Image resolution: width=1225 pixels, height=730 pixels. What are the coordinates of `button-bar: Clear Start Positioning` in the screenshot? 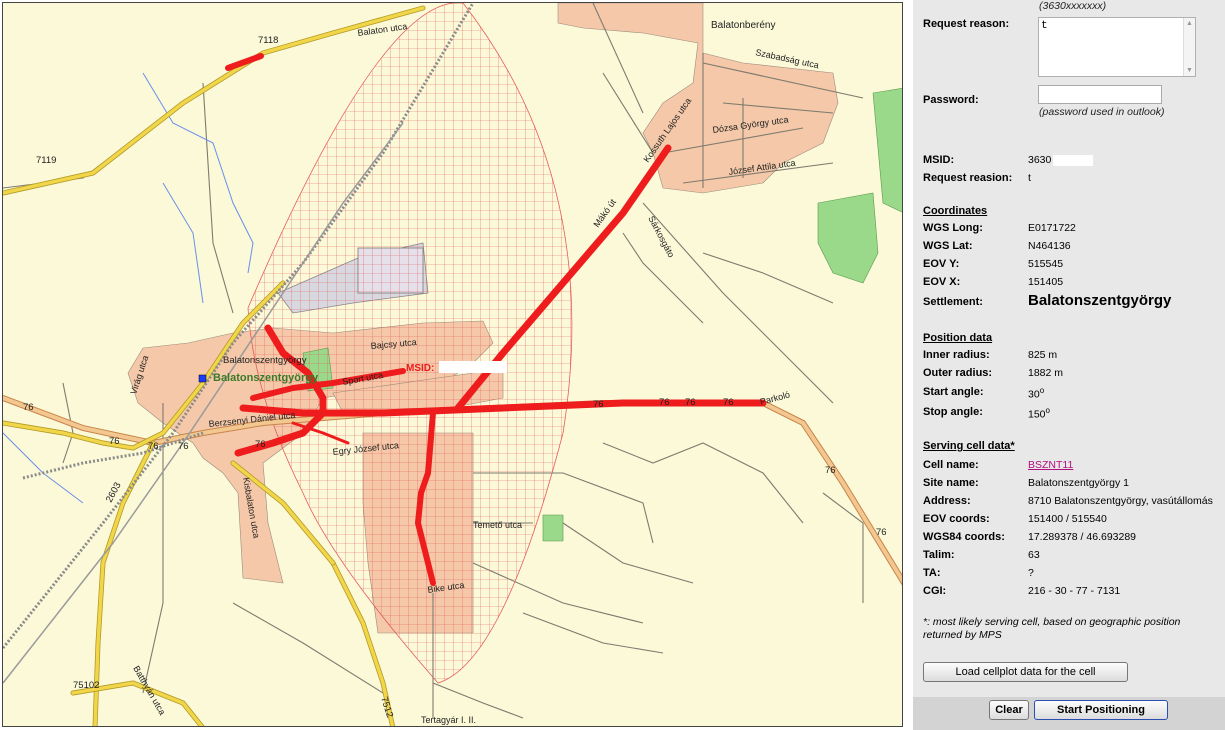 It's located at (1069, 713).